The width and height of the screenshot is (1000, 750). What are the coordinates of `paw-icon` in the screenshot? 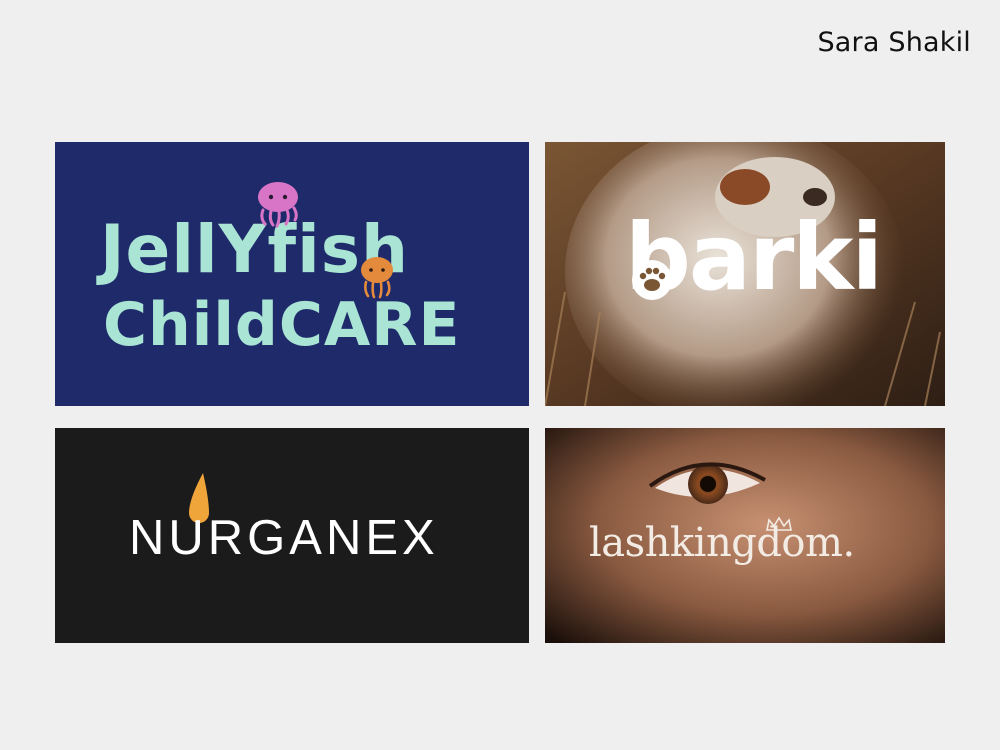 It's located at (652, 280).